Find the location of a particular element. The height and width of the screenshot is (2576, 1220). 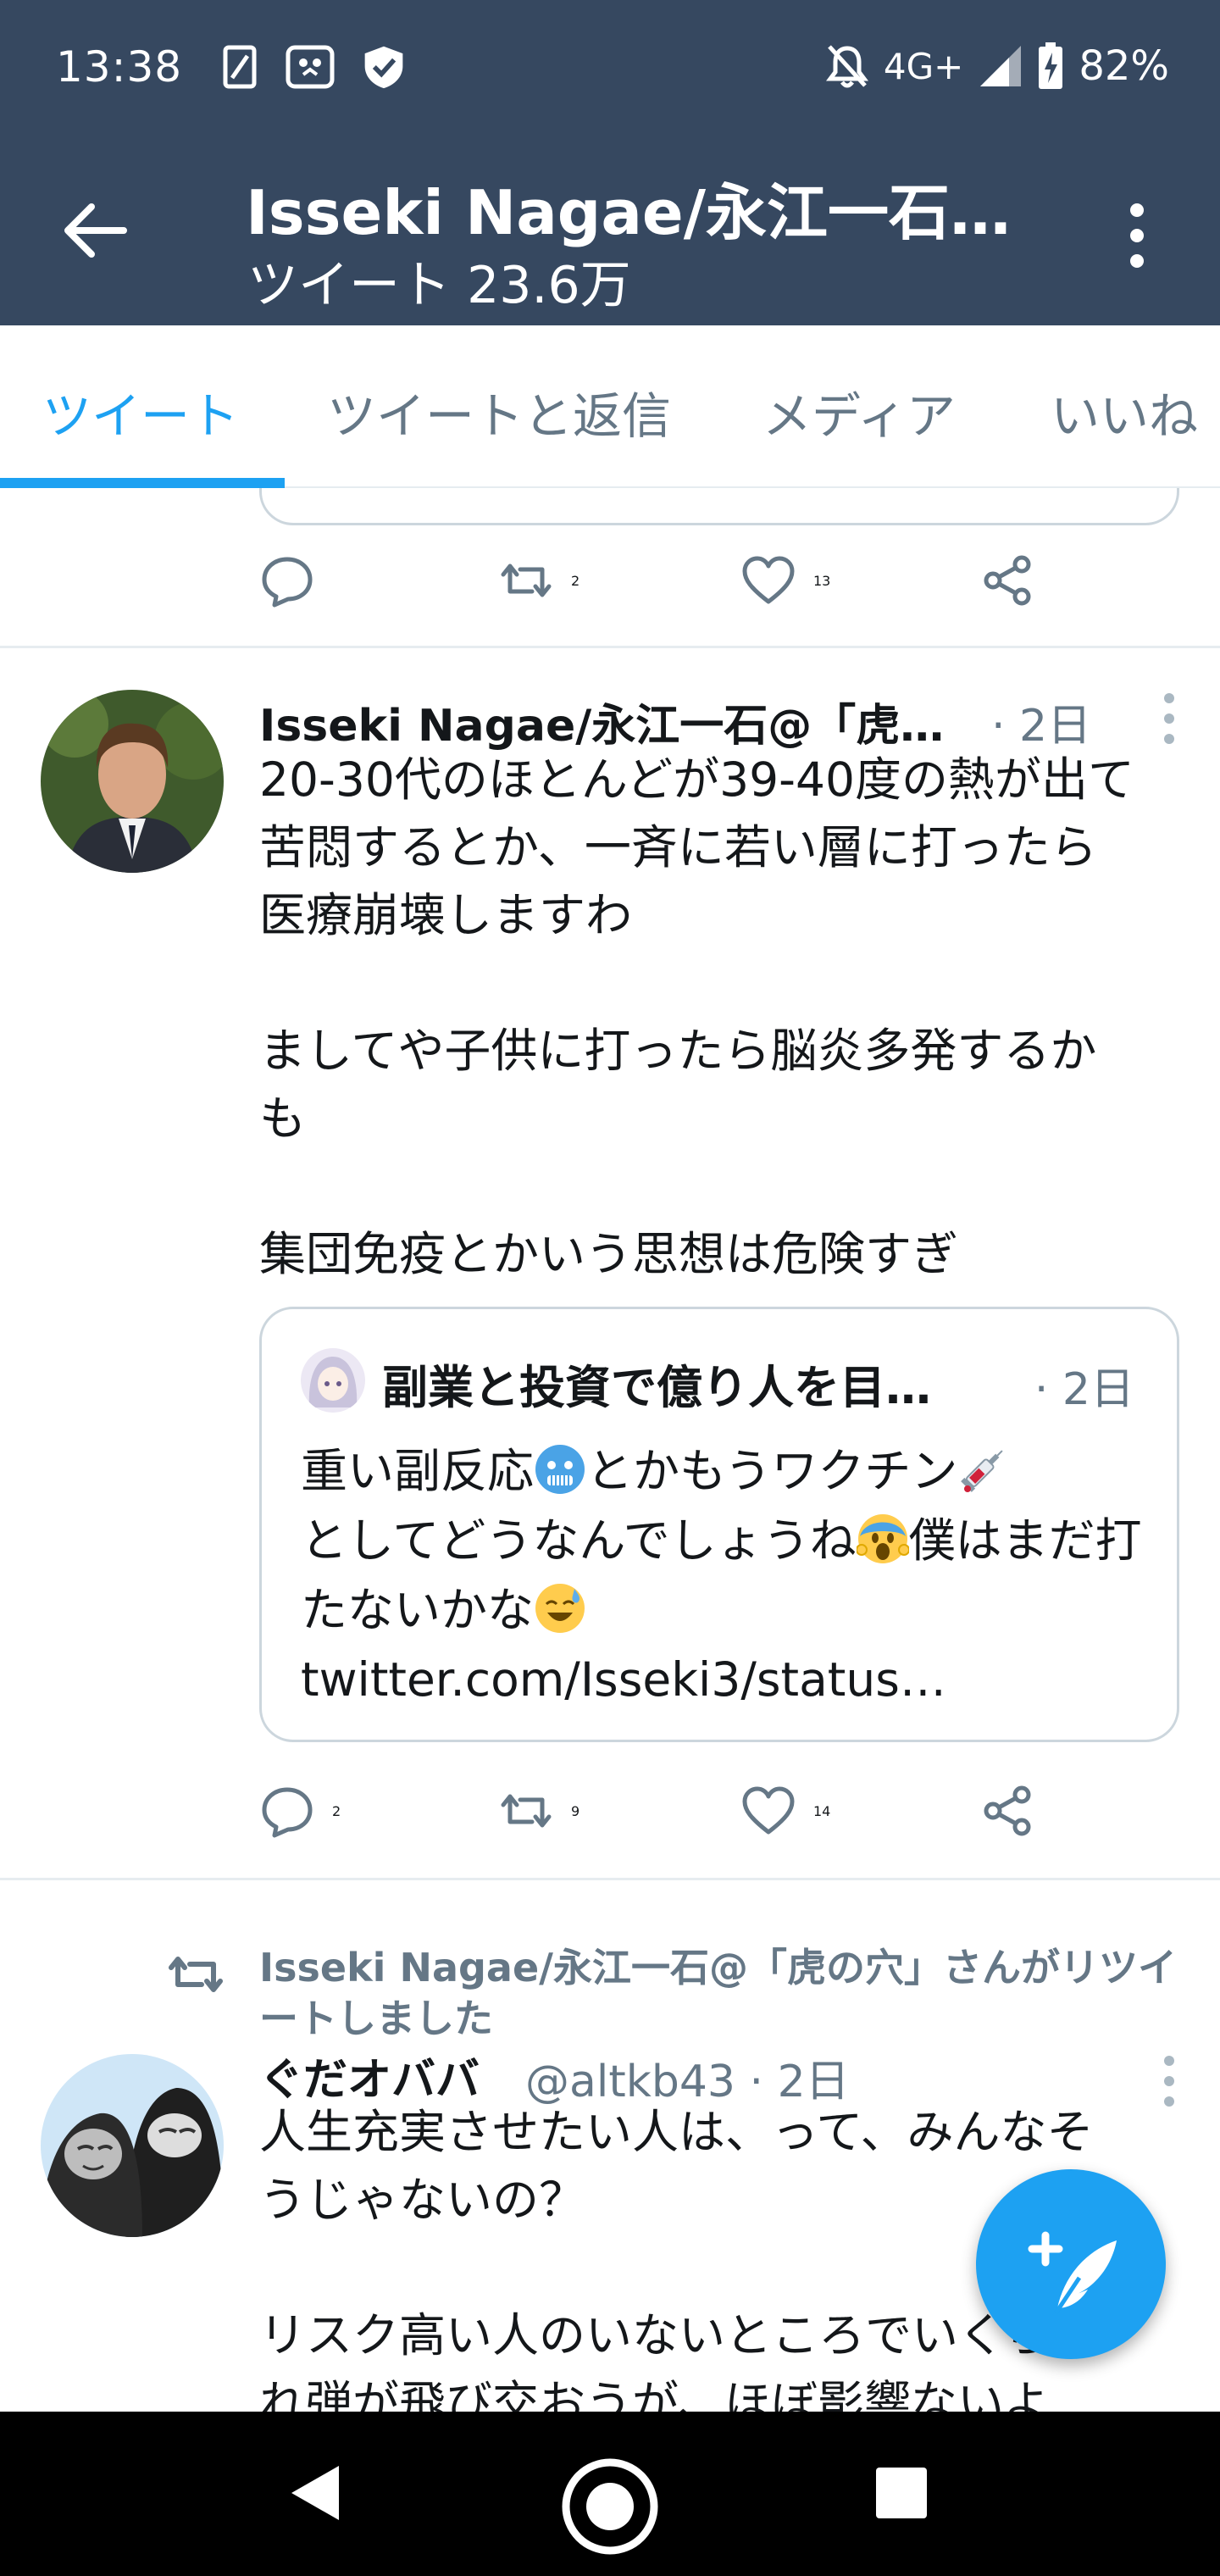

more-vertical-icon is located at coordinates (1137, 235).